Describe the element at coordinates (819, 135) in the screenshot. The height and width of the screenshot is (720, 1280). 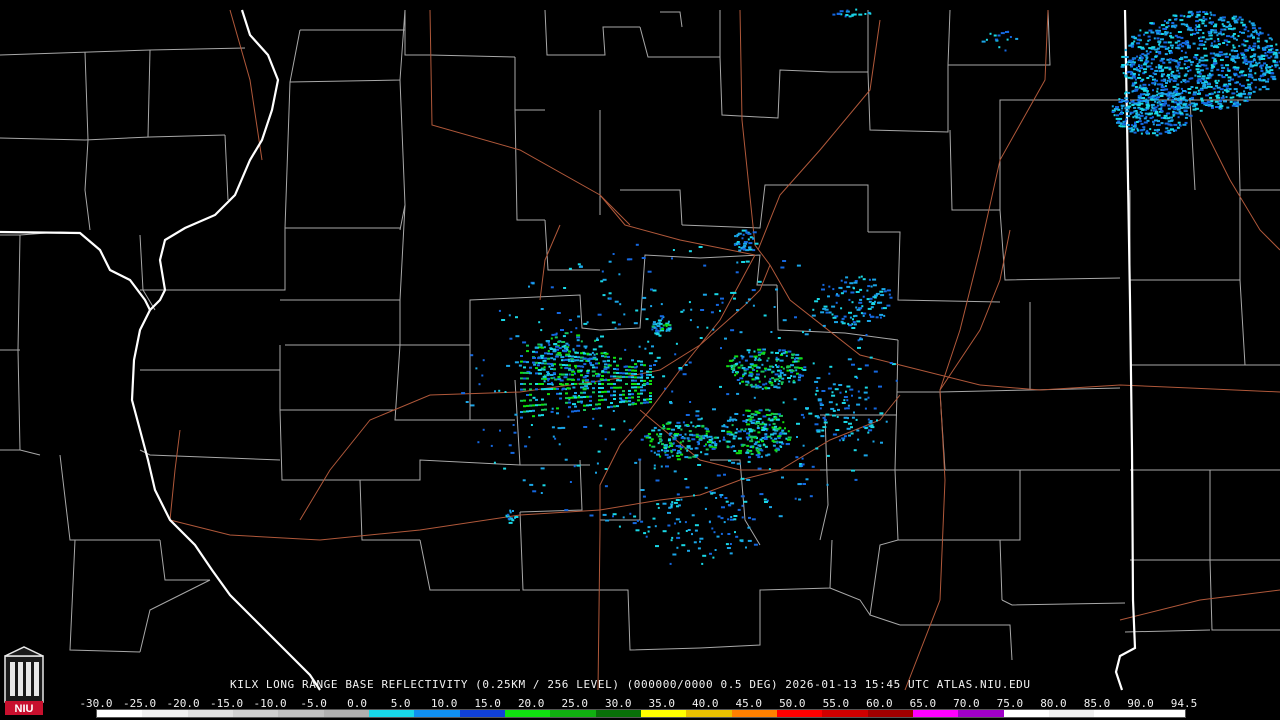
I see `highway-line` at that location.